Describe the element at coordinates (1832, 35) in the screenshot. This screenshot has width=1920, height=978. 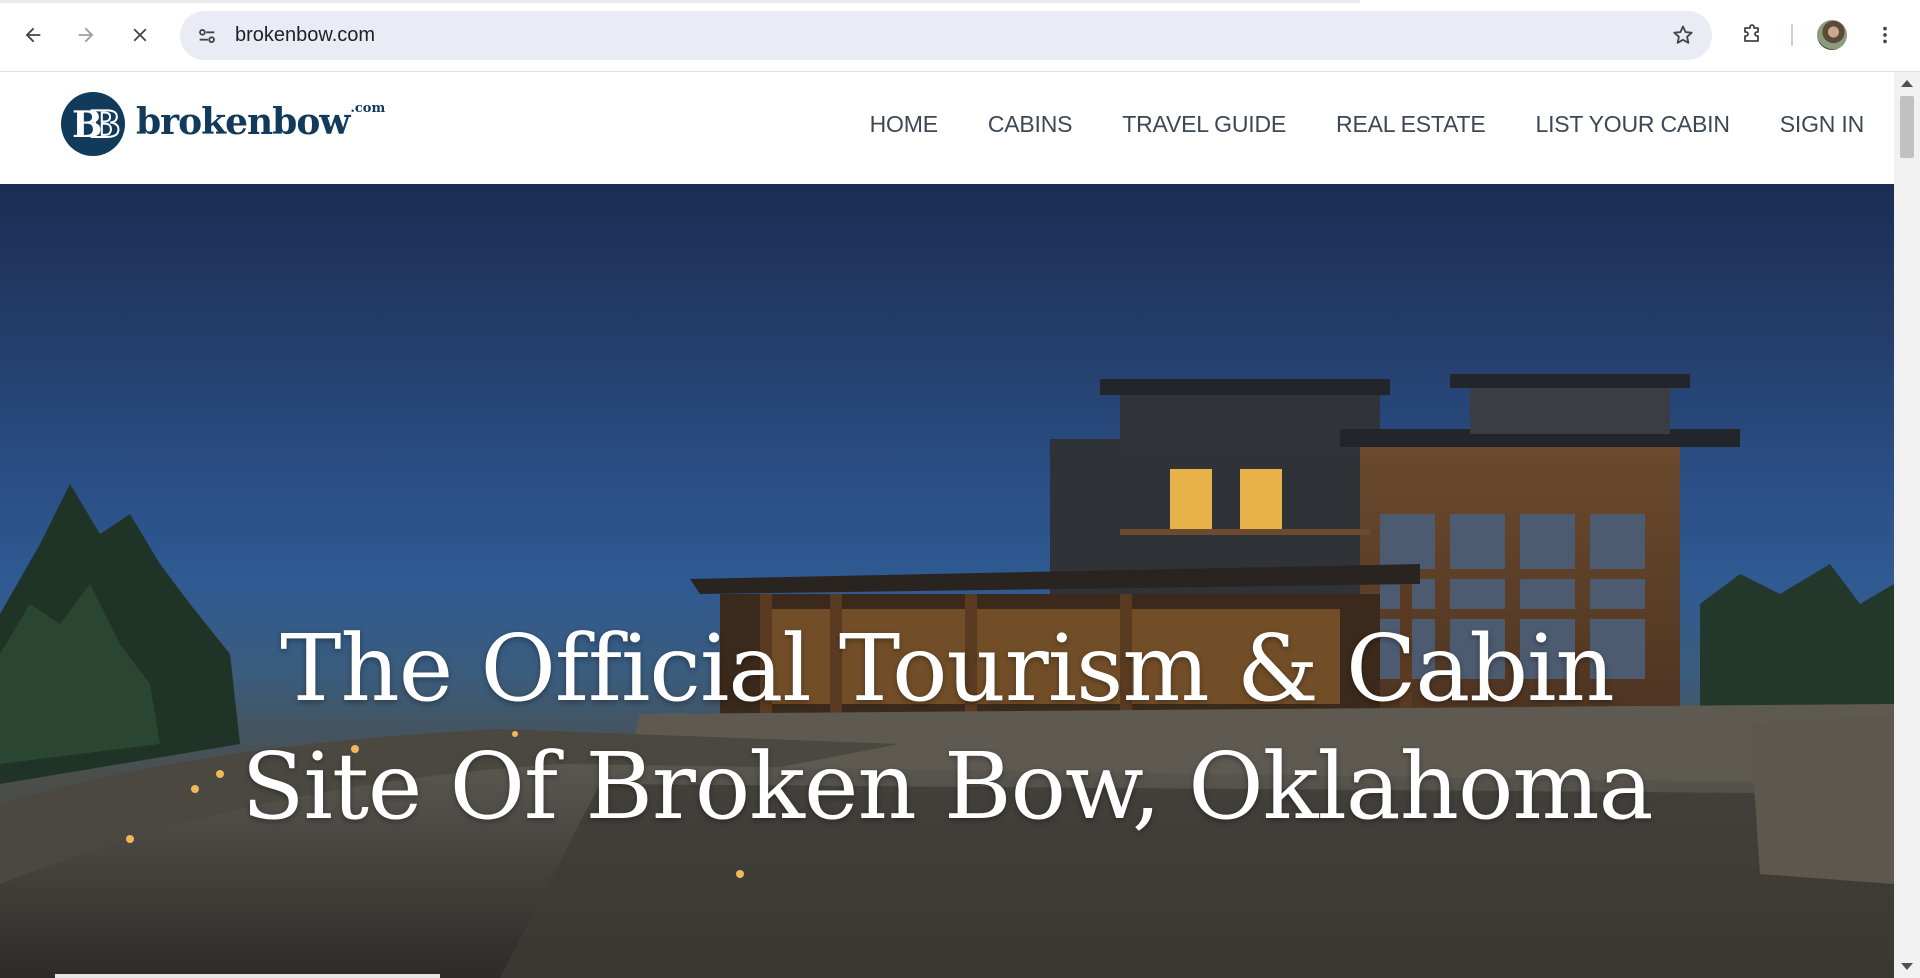
I see `avatar` at that location.